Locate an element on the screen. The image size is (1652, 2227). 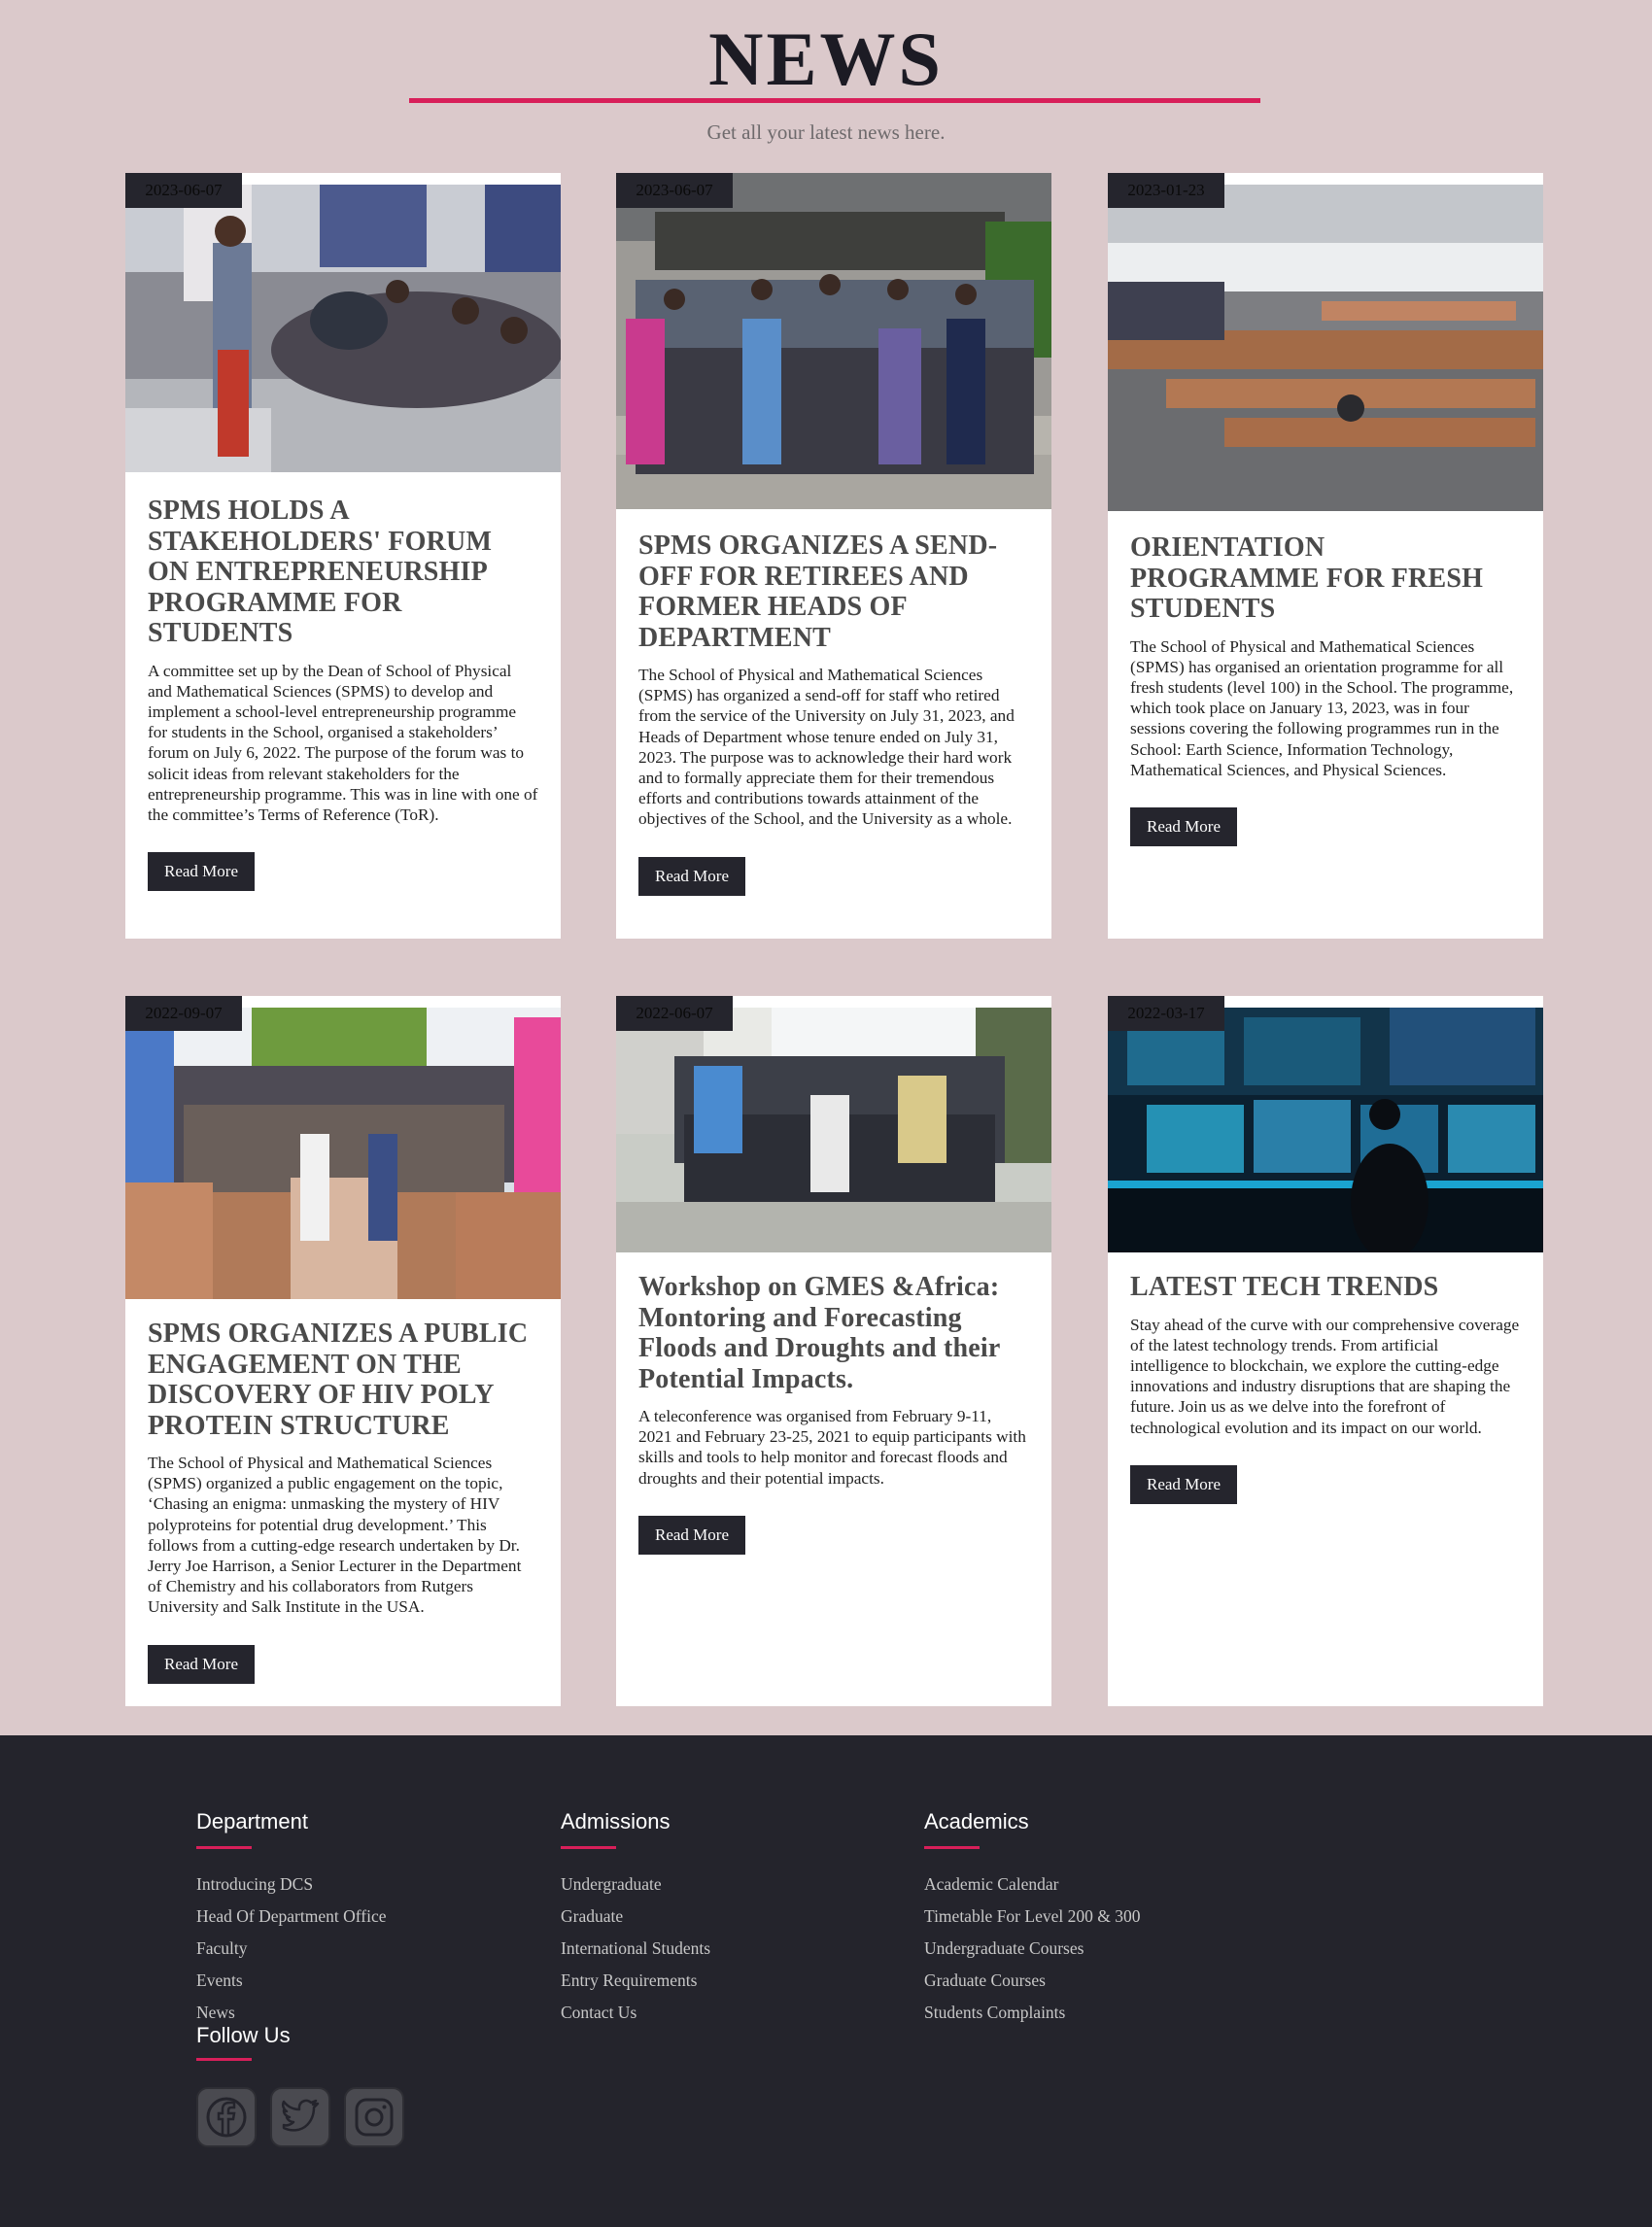
footer-link: Contact Us is located at coordinates (636, 2013).